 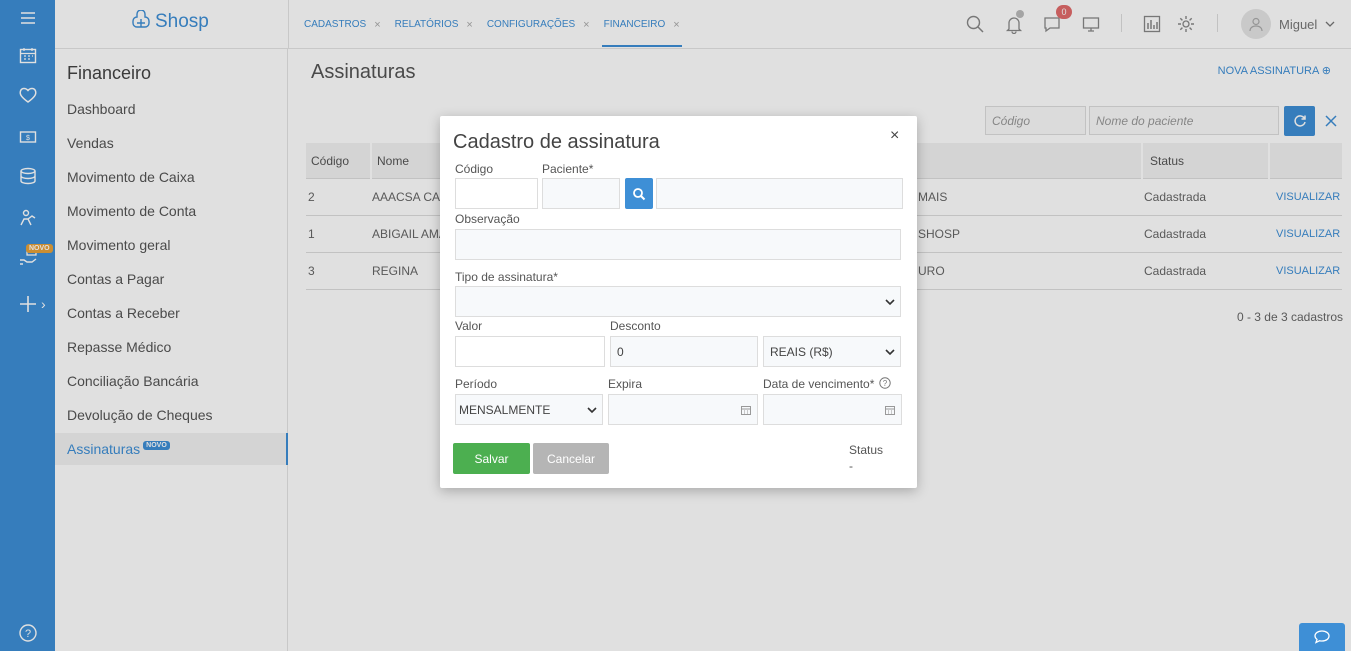 What do you see at coordinates (487, 219) in the screenshot?
I see `observation-label: Observação` at bounding box center [487, 219].